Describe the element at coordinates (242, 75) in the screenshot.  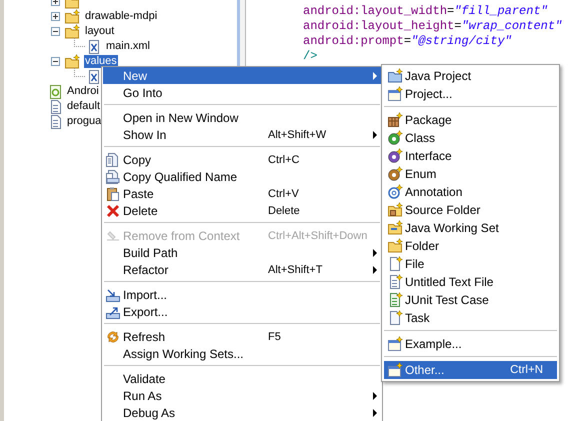
I see `menu-item: New` at that location.